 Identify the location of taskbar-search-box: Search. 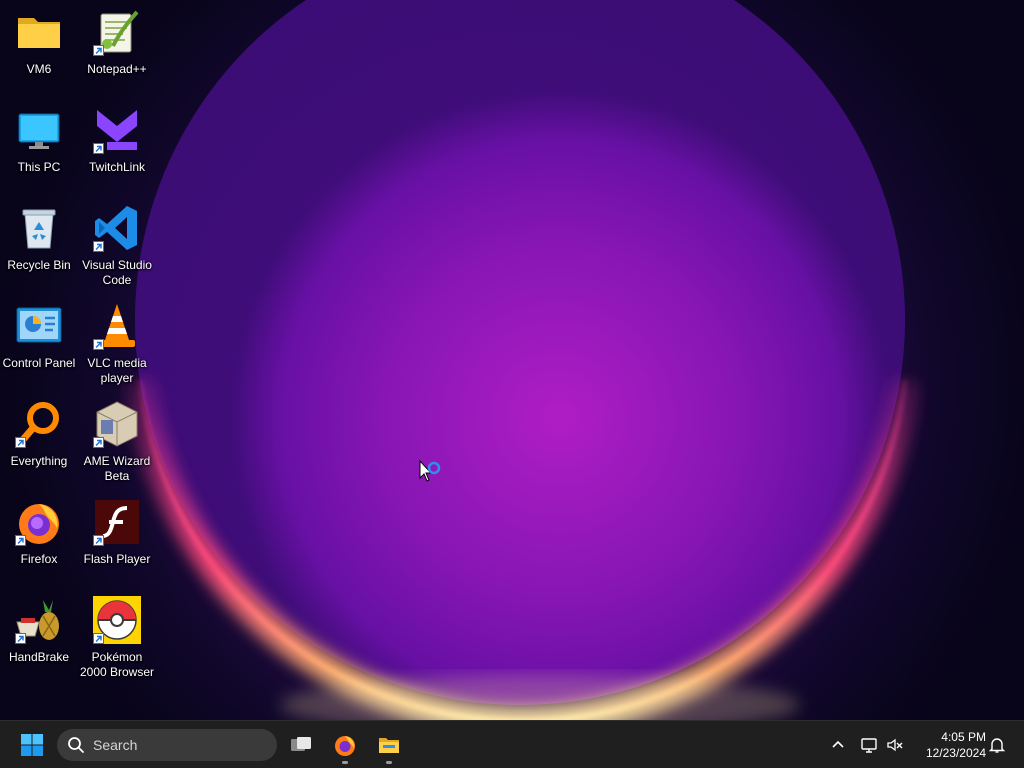
(167, 745).